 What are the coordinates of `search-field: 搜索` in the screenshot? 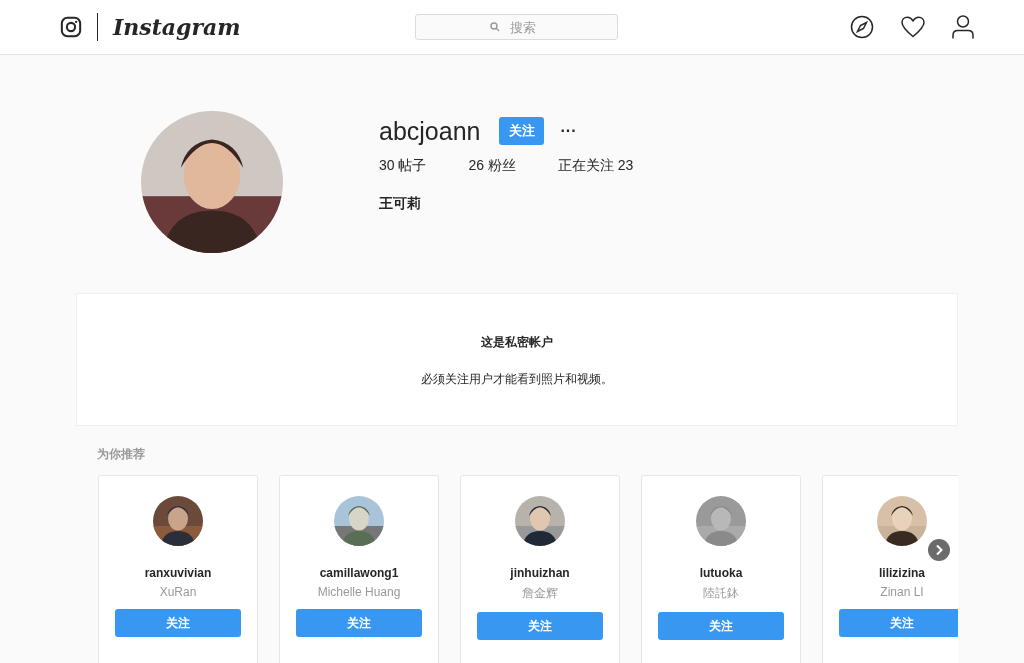 It's located at (516, 27).